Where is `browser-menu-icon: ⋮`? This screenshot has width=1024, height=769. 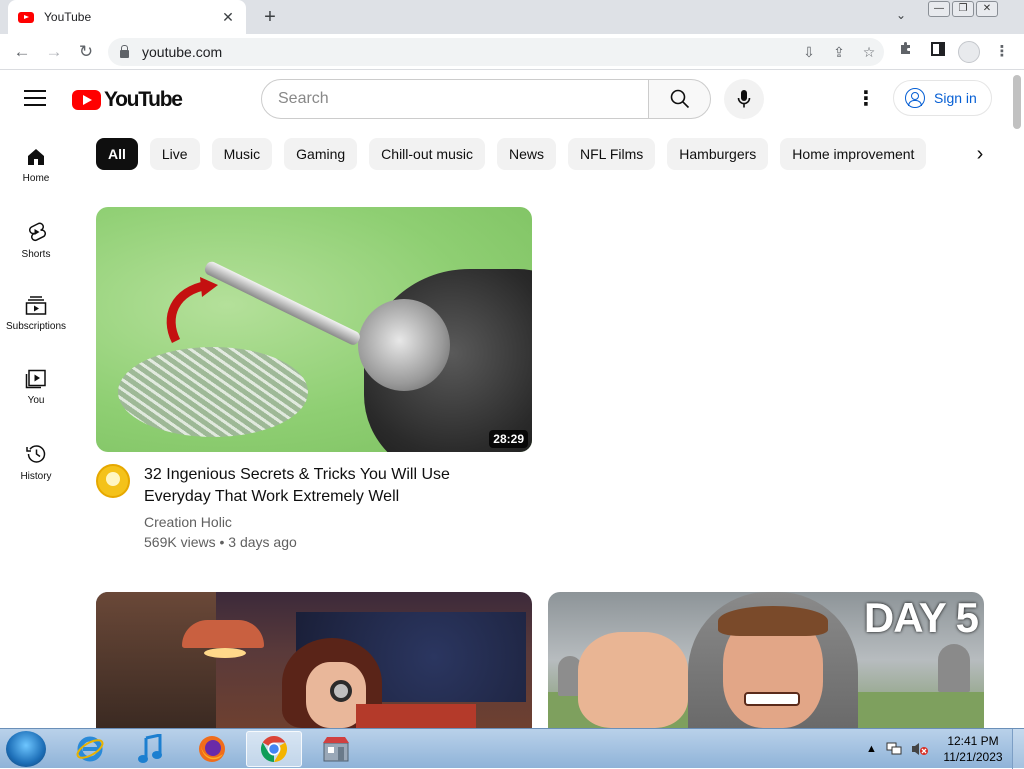 browser-menu-icon: ⋮ is located at coordinates (1002, 52).